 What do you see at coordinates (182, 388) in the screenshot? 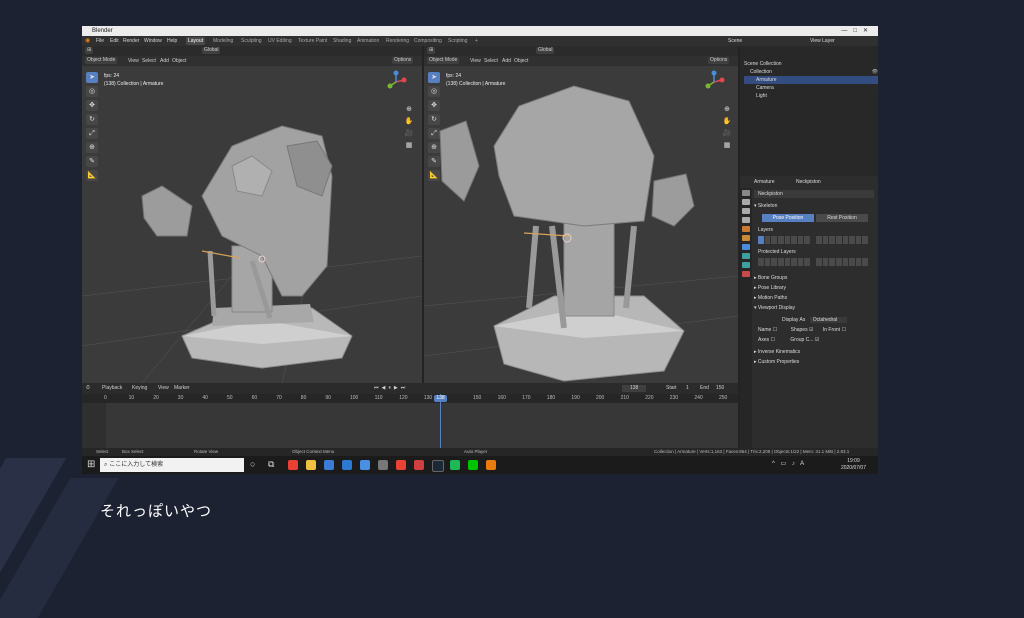
I see `menu-marker: Marker` at bounding box center [182, 388].